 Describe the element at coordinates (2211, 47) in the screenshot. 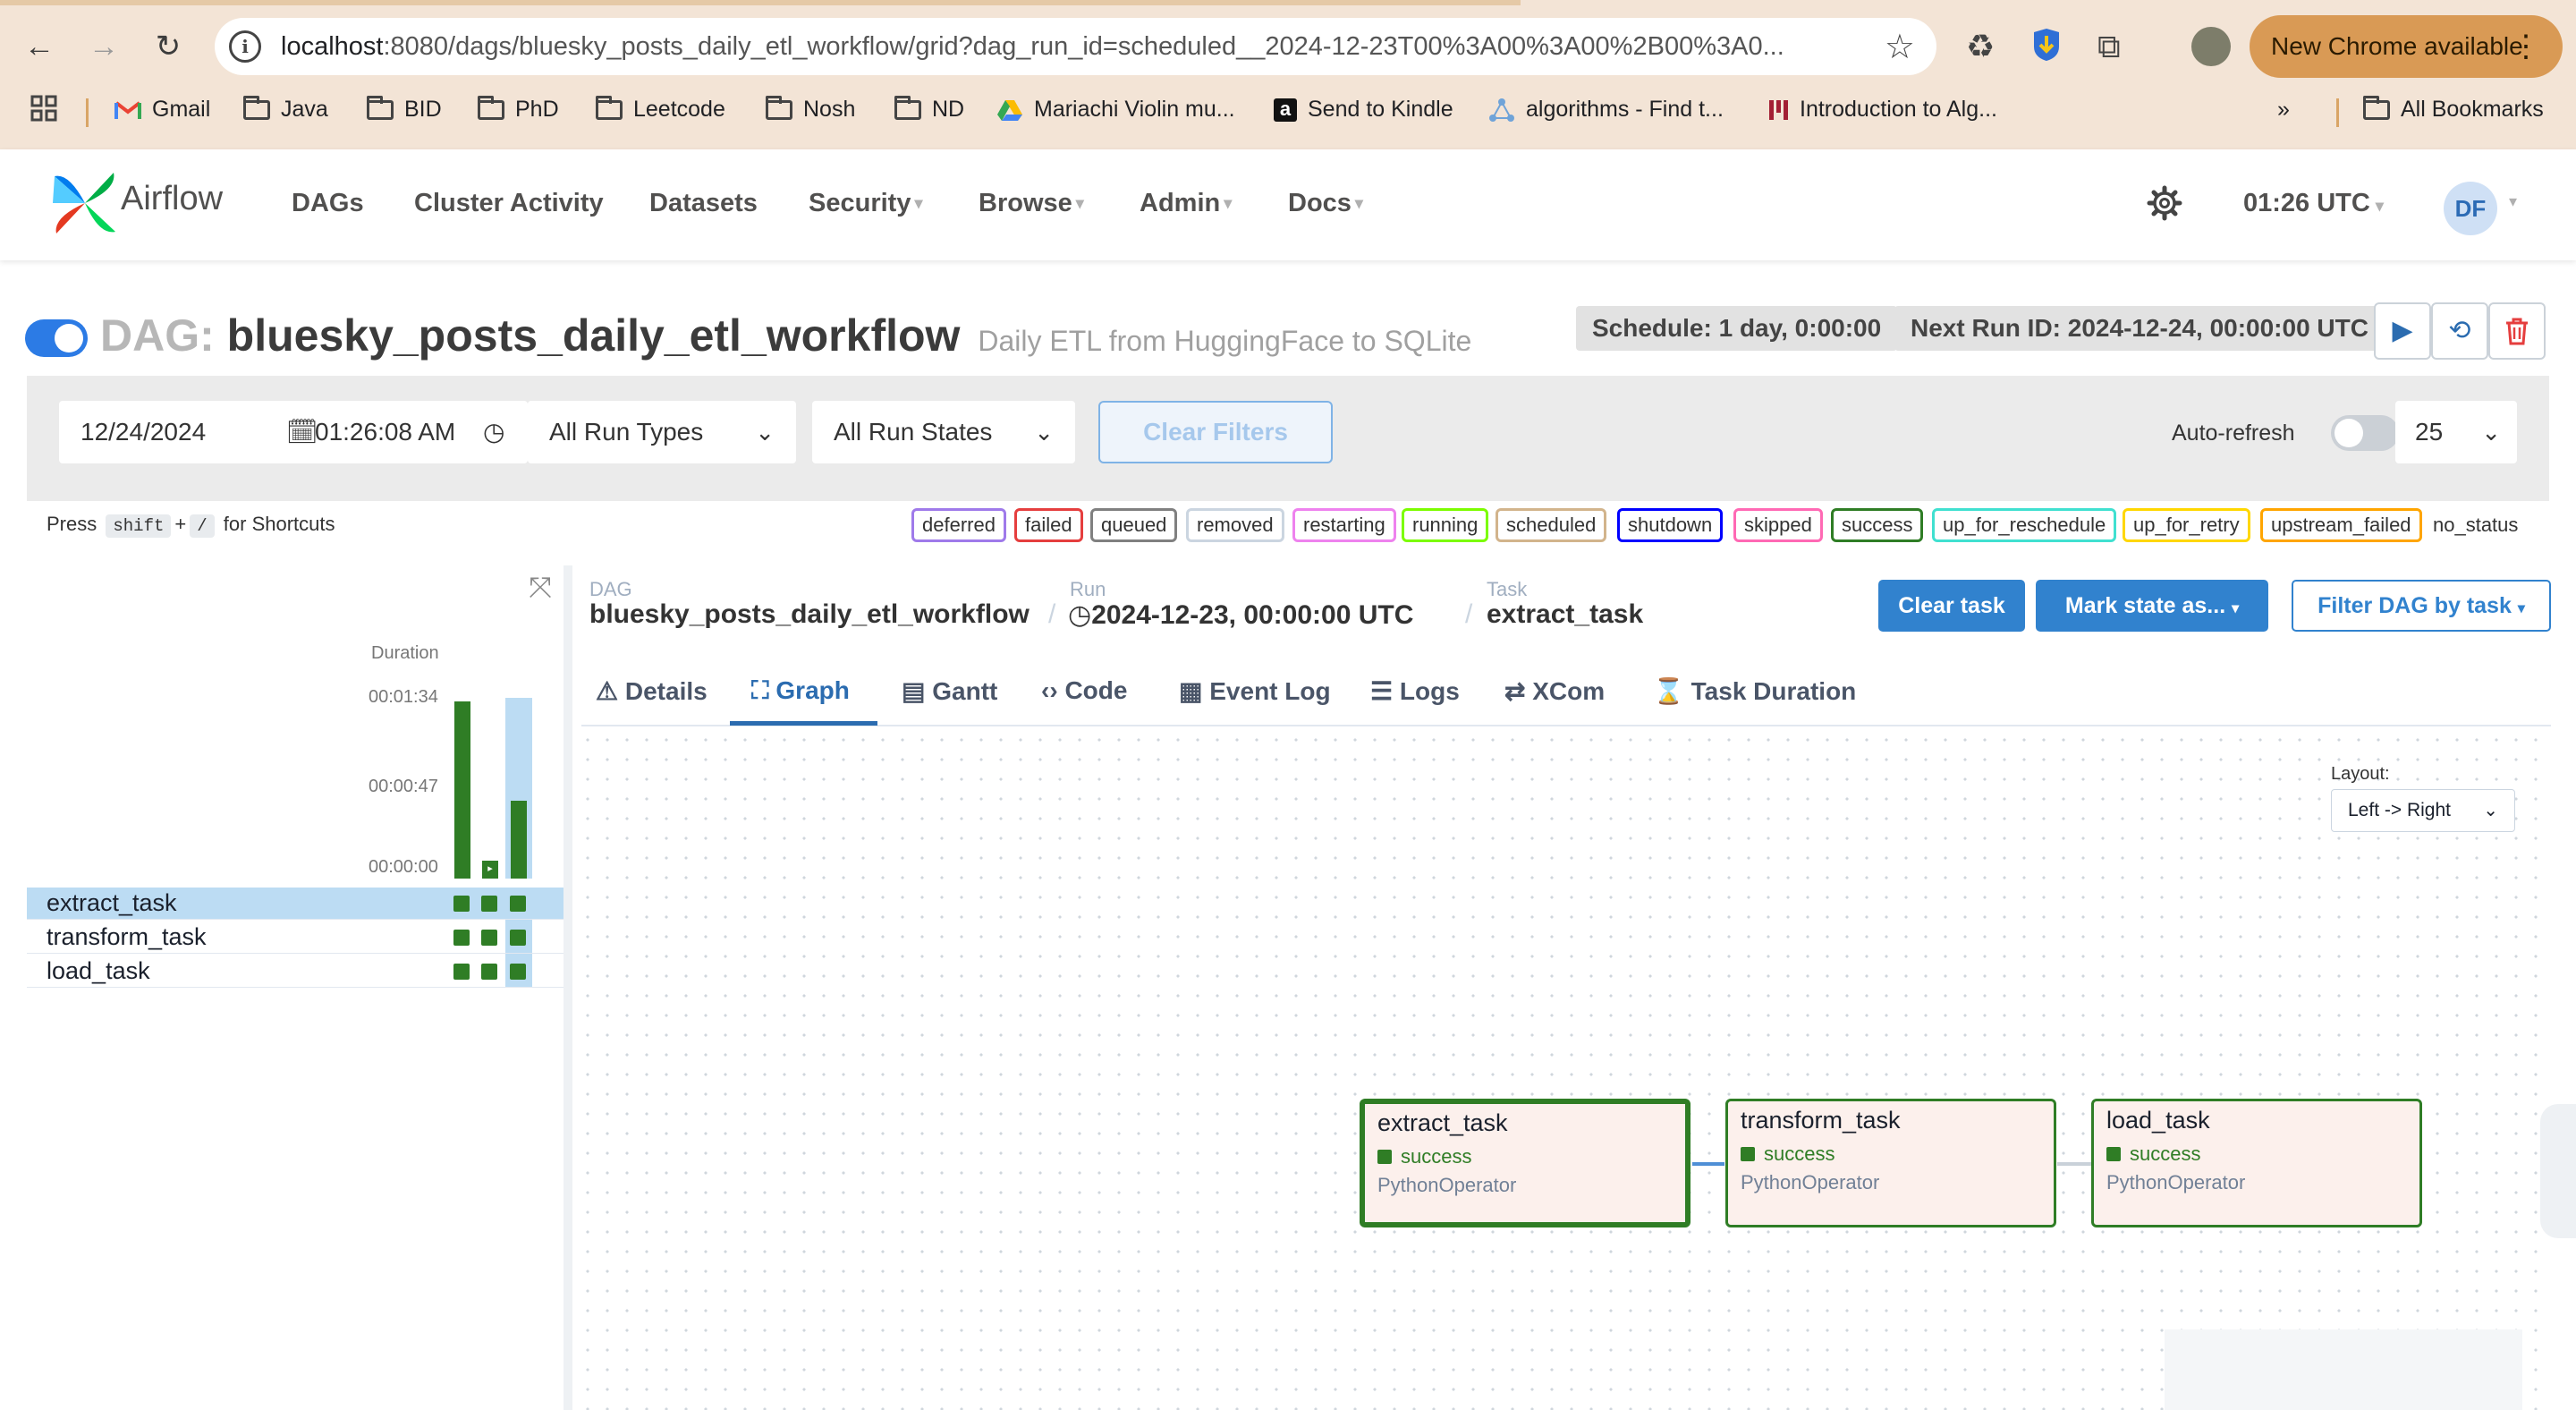

I see `profile-avatar` at that location.